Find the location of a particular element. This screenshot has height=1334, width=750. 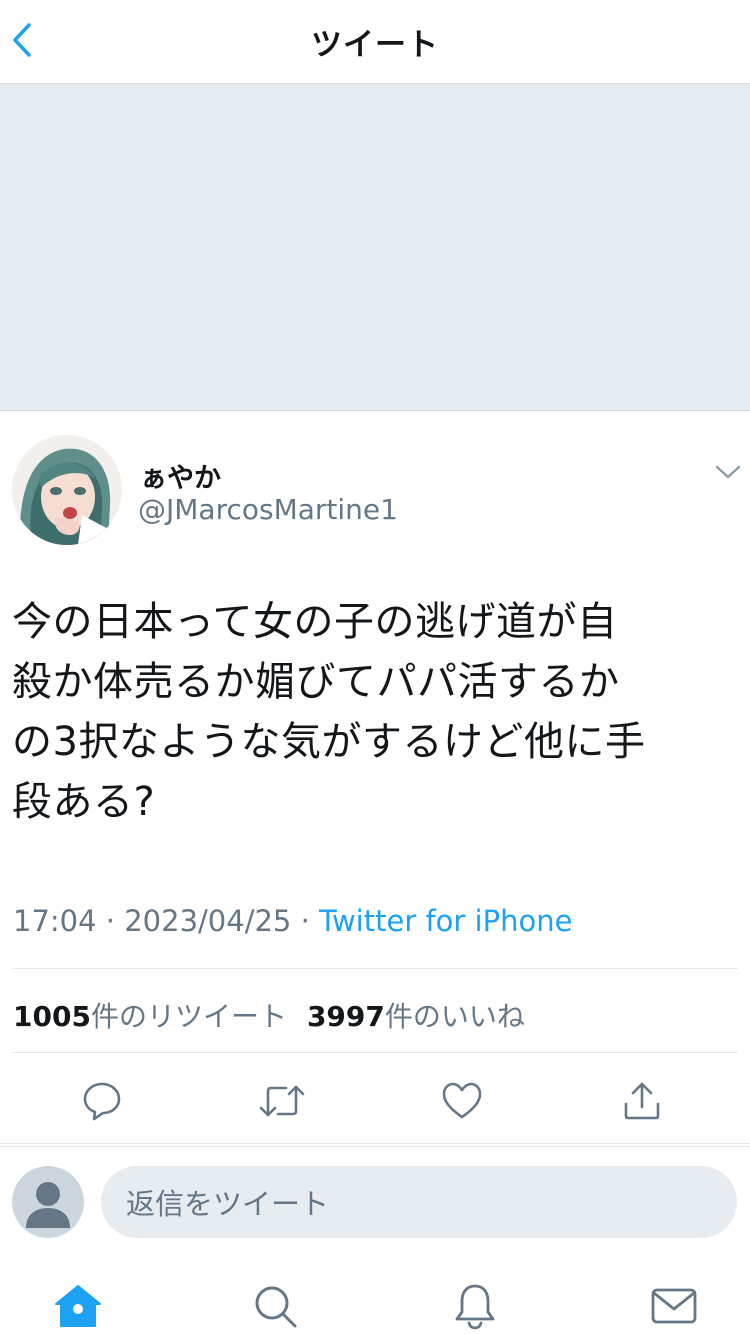

retweet-label: 件のリツイート is located at coordinates (188, 1016).